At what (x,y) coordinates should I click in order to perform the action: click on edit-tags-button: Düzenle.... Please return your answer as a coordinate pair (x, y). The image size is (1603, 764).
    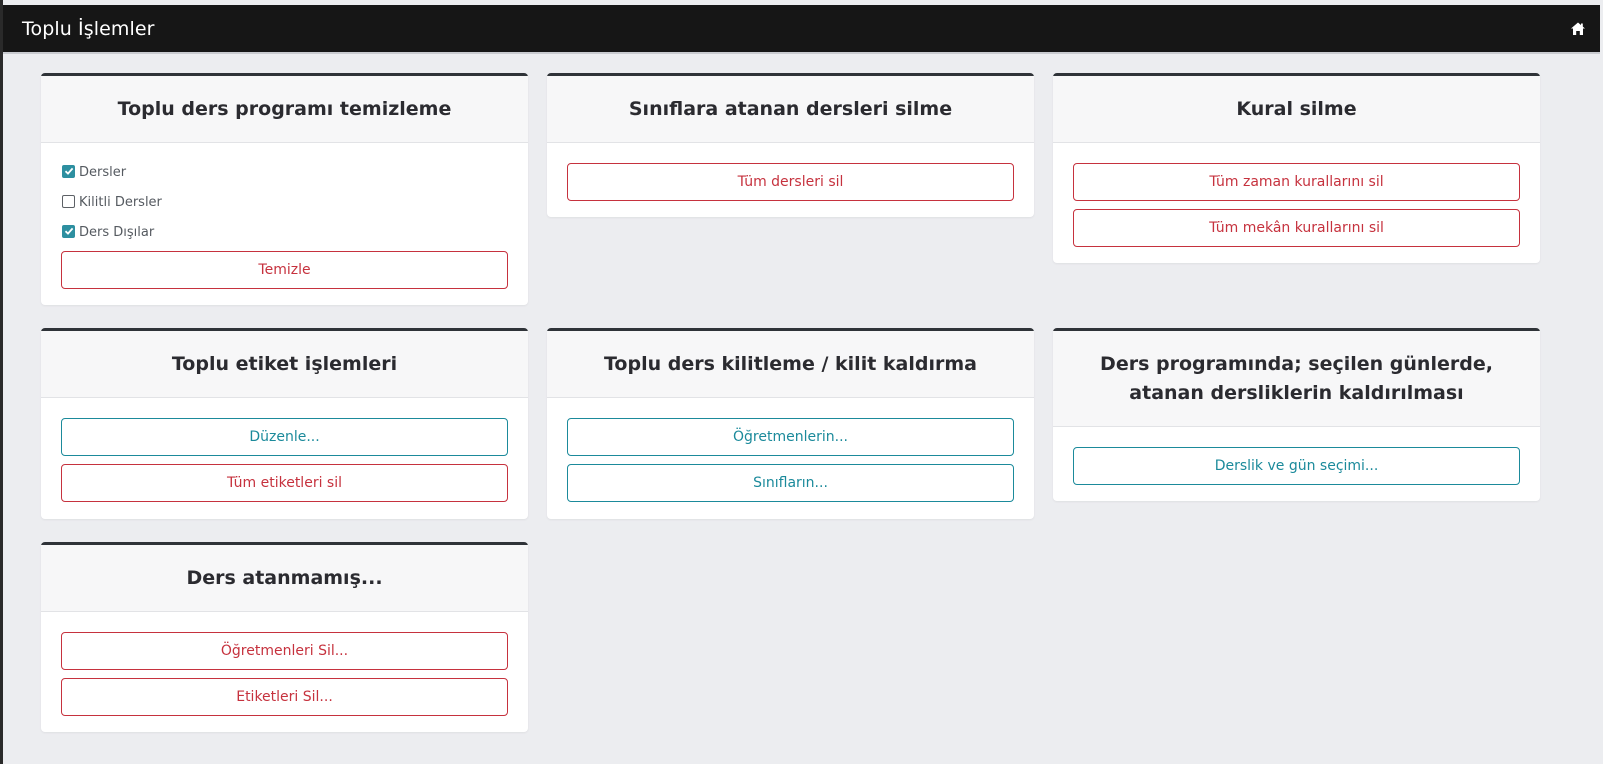
    Looking at the image, I should click on (284, 437).